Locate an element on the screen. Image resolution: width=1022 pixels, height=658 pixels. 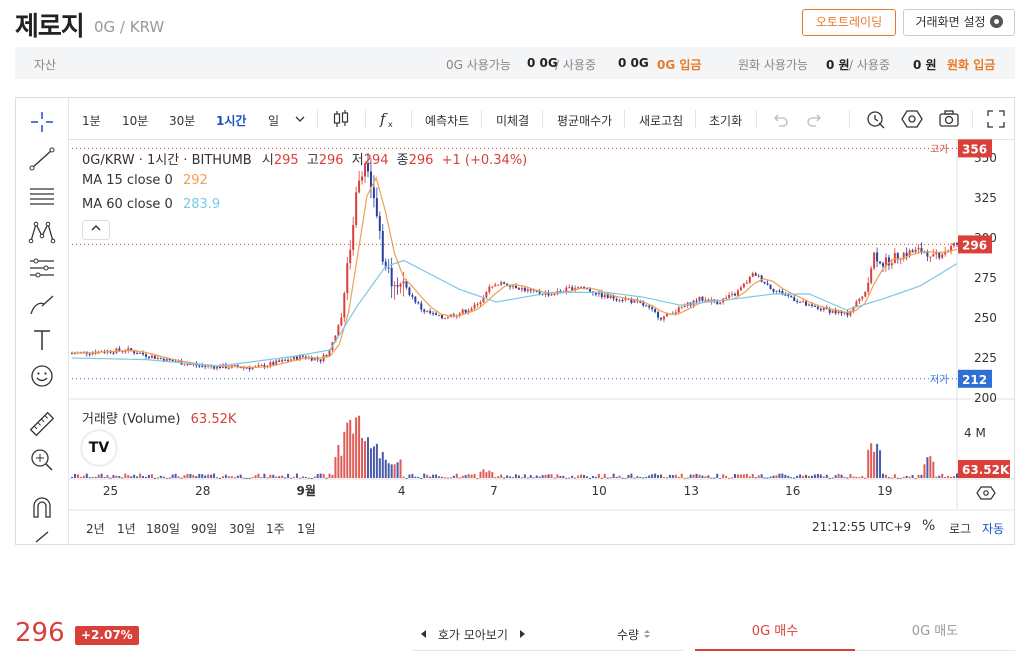
caret-left-icon is located at coordinates (424, 634).